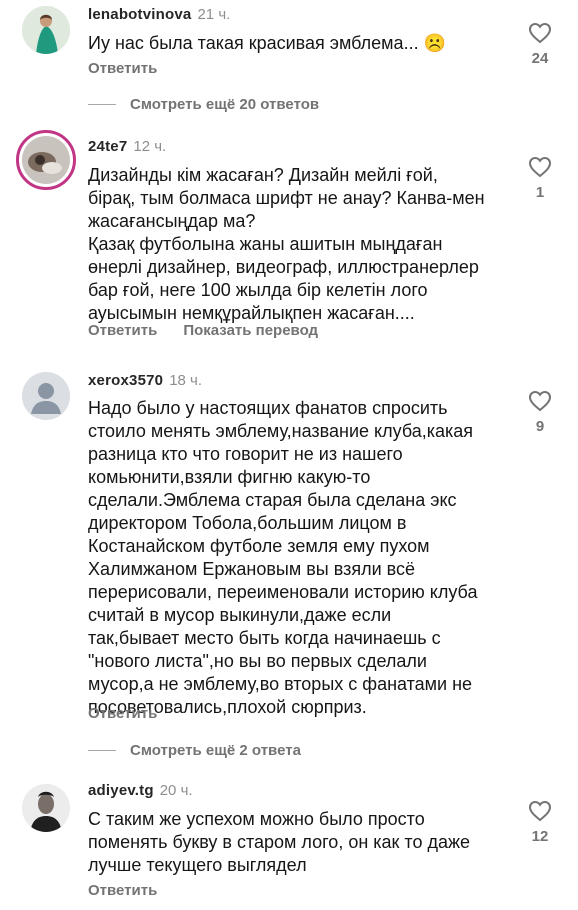 Image resolution: width=578 pixels, height=910 pixels. Describe the element at coordinates (540, 836) in the screenshot. I see `like-count: 12` at that location.